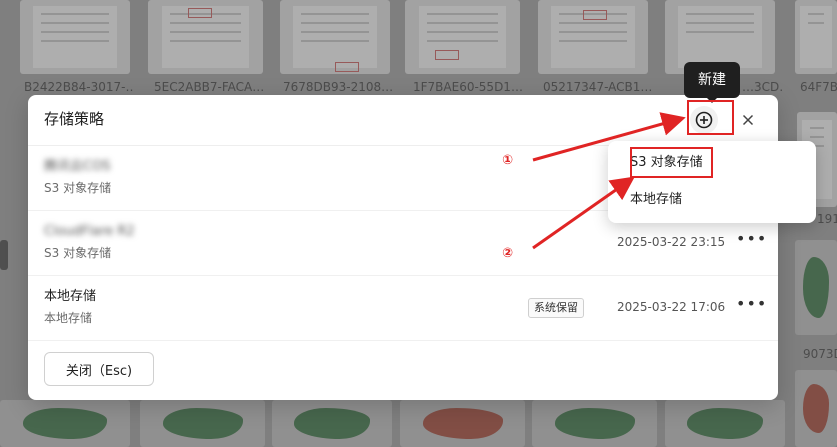 This screenshot has width=837, height=447. Describe the element at coordinates (712, 82) in the screenshot. I see `new-tooltip: 新建` at that location.